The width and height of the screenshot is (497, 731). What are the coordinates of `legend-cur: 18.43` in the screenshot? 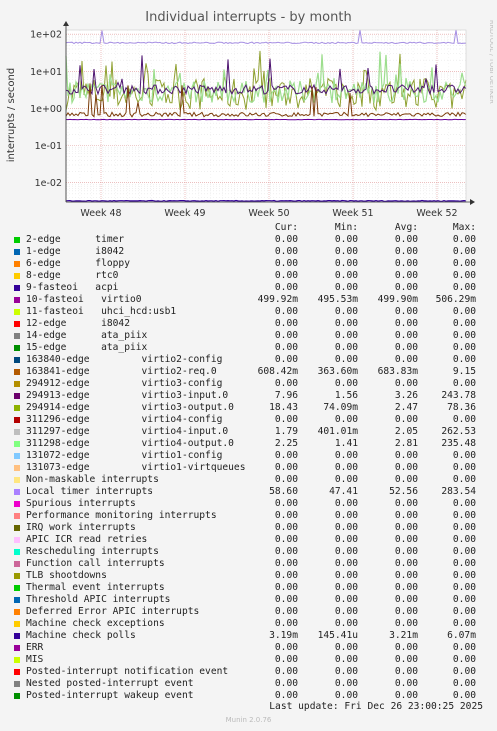 It's located at (283, 407).